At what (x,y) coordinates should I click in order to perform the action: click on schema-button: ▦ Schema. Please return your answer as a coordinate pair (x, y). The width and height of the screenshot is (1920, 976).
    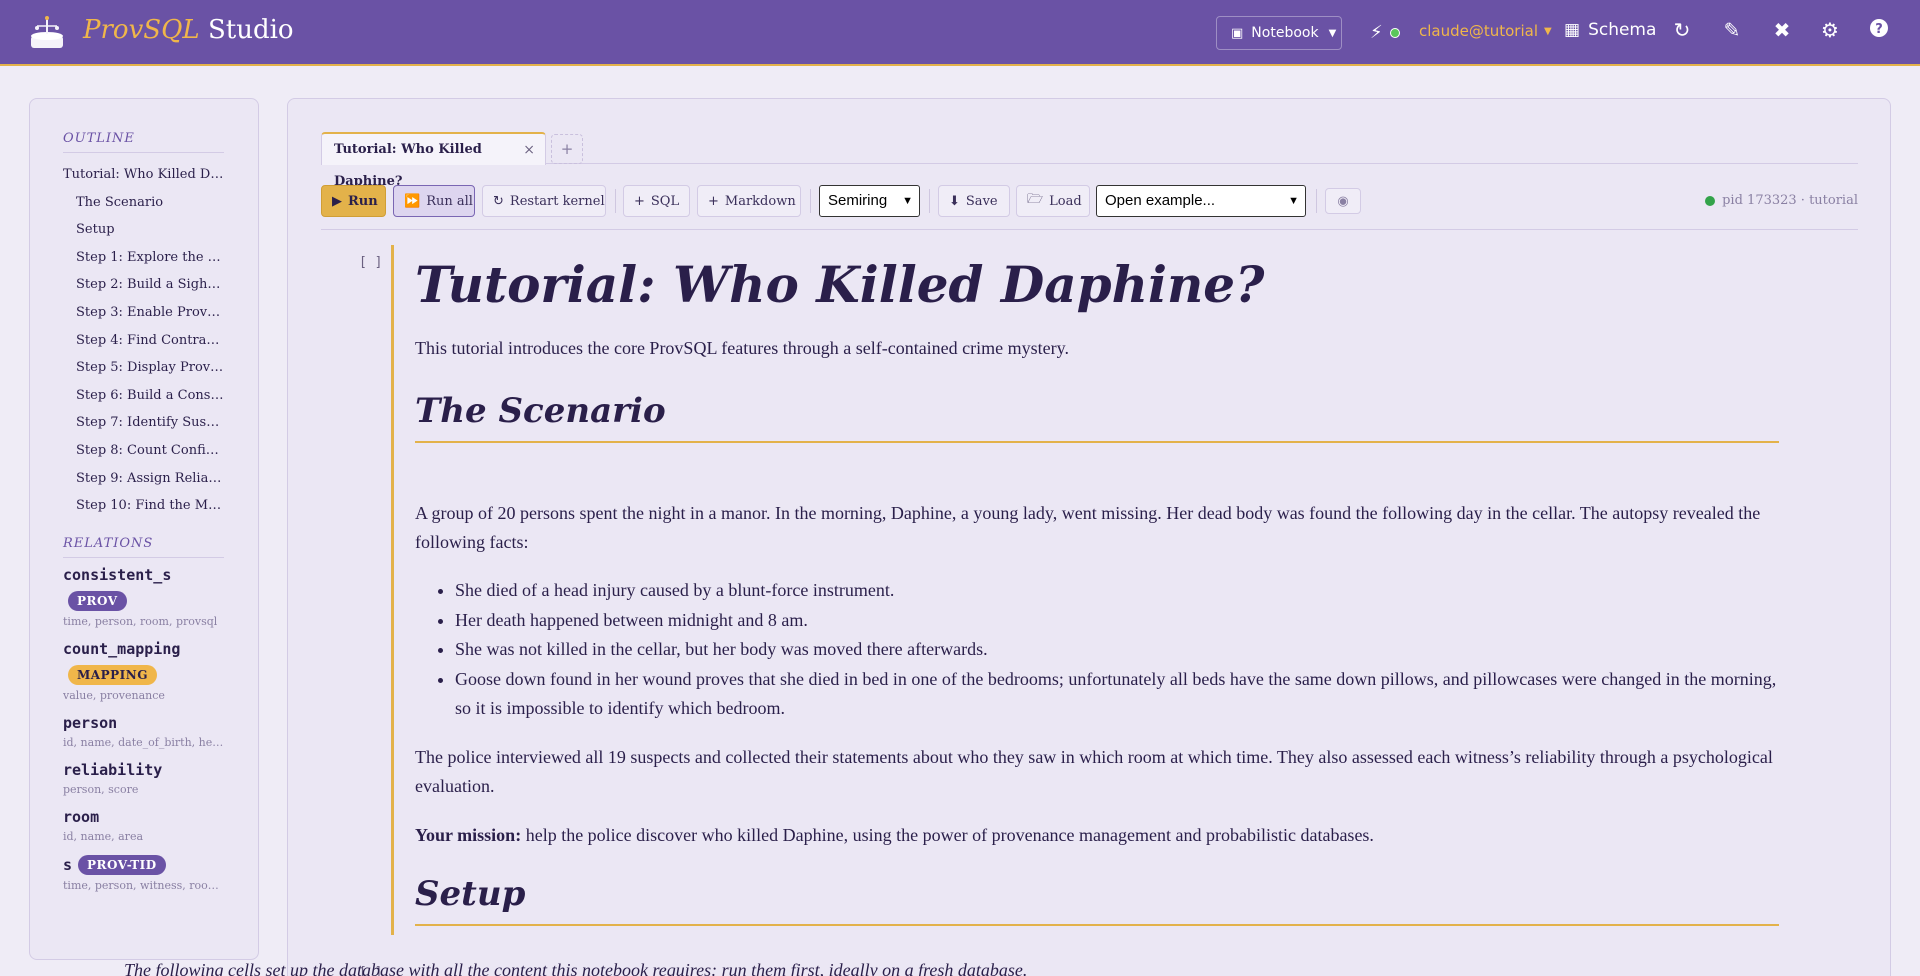
    Looking at the image, I should click on (1610, 30).